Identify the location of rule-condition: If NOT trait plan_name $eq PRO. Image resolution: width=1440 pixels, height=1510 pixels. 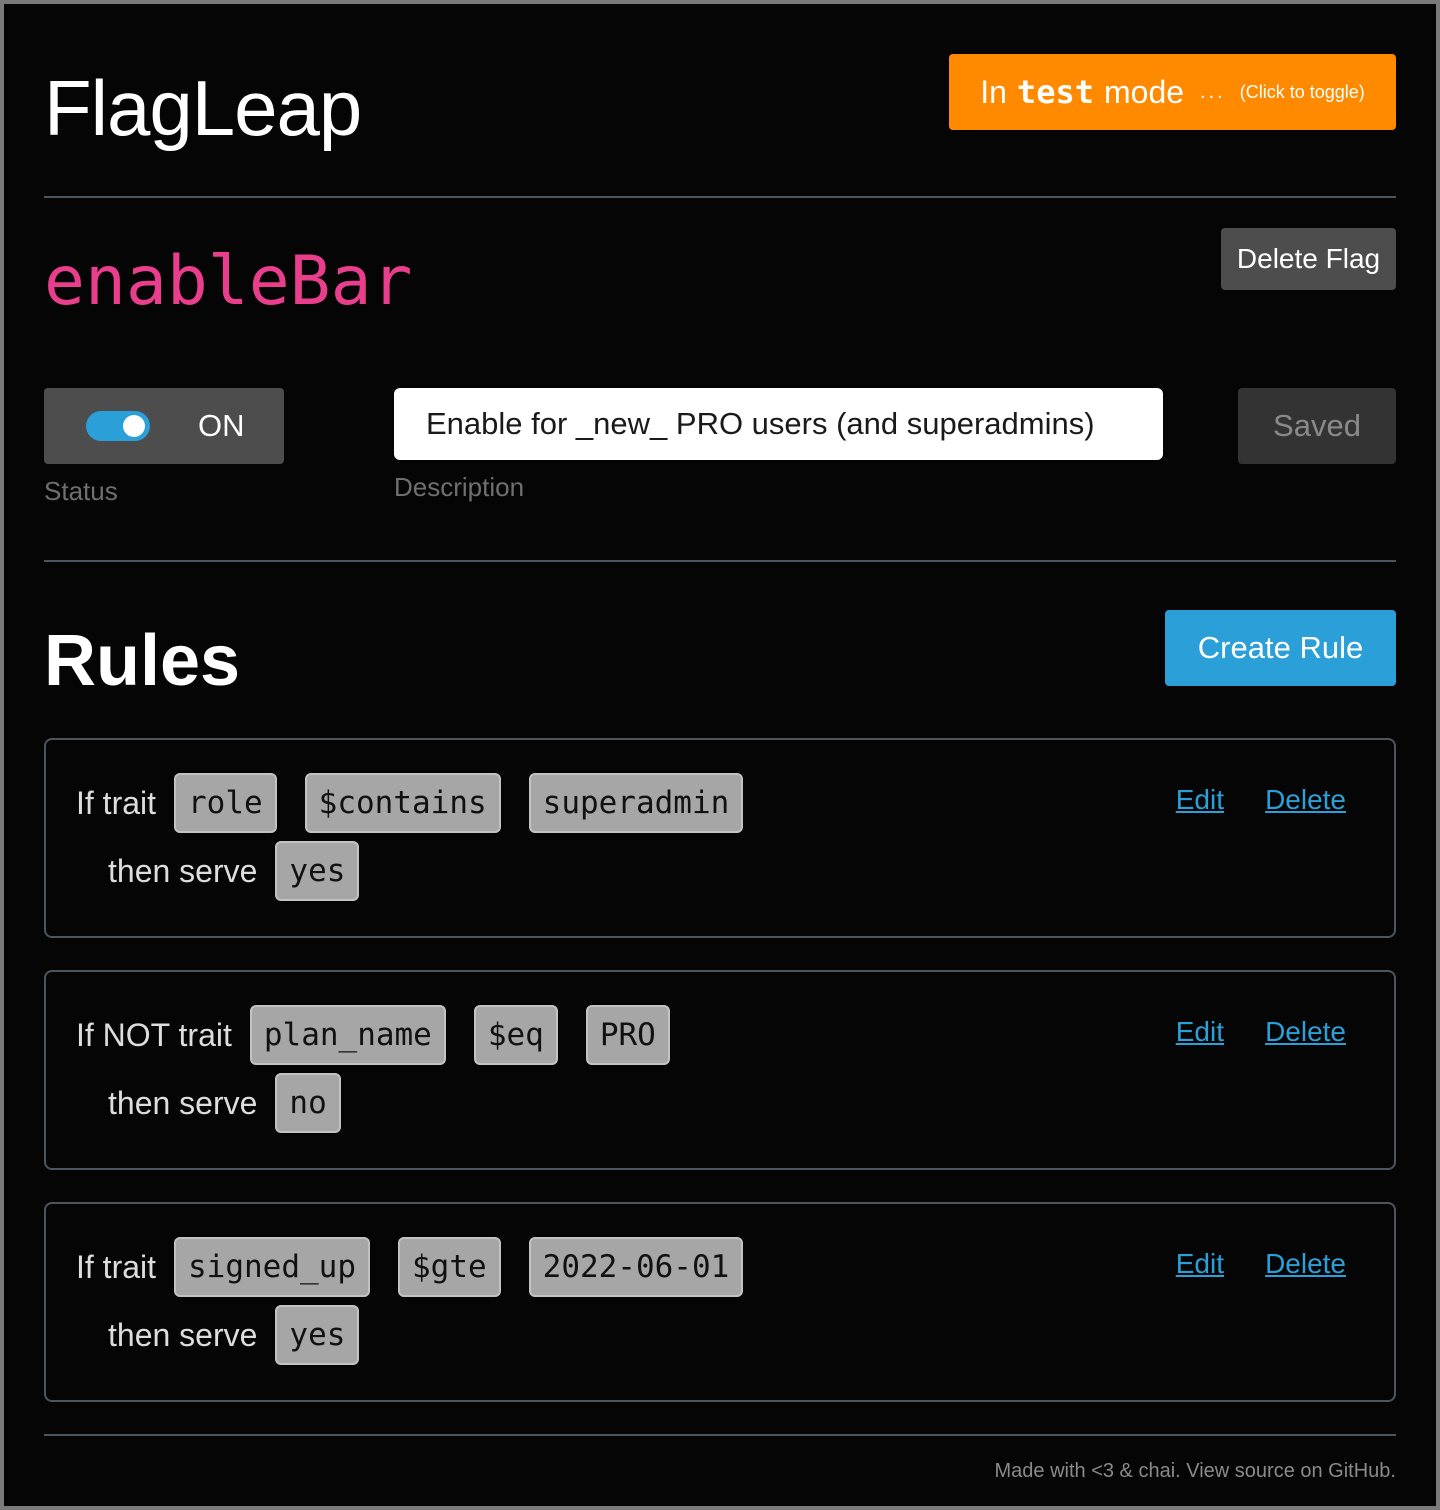
(387, 1035).